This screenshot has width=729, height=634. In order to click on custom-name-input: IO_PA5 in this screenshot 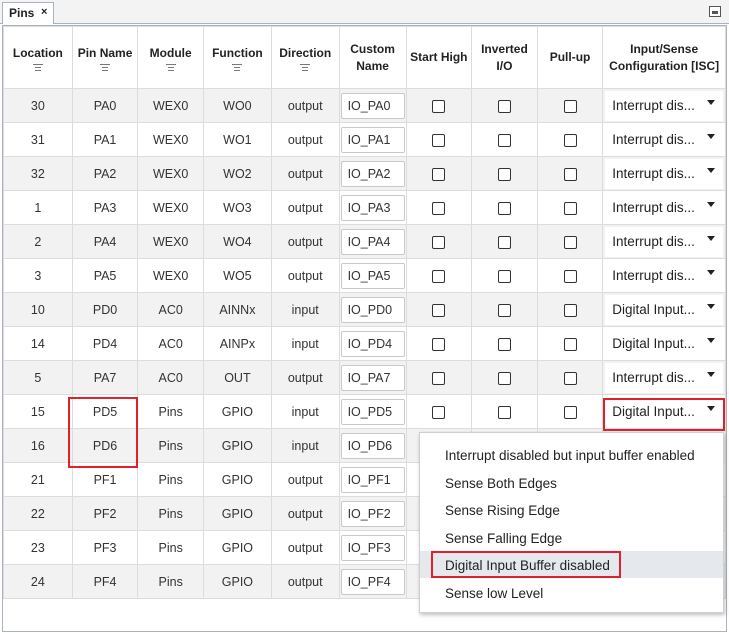, I will do `click(372, 275)`.